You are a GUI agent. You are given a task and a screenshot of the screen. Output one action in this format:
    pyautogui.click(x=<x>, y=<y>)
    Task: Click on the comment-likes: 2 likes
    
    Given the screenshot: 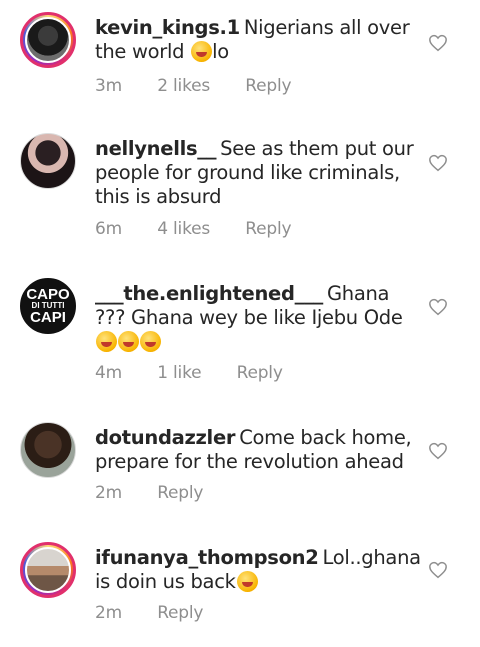 What is the action you would take?
    pyautogui.click(x=183, y=86)
    